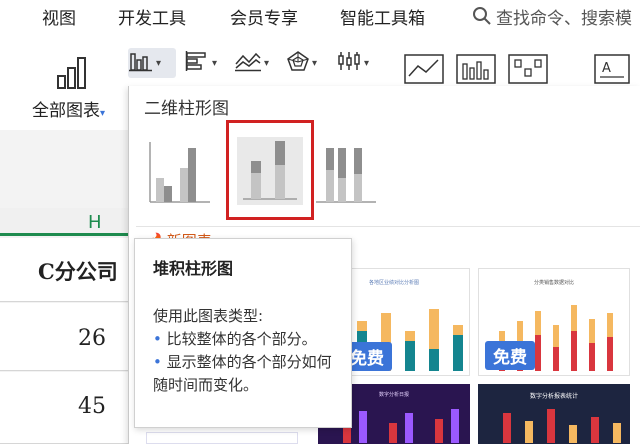 Image resolution: width=640 pixels, height=444 pixels. What do you see at coordinates (193, 268) in the screenshot?
I see `tooltip-title: 堆积柱形图` at bounding box center [193, 268].